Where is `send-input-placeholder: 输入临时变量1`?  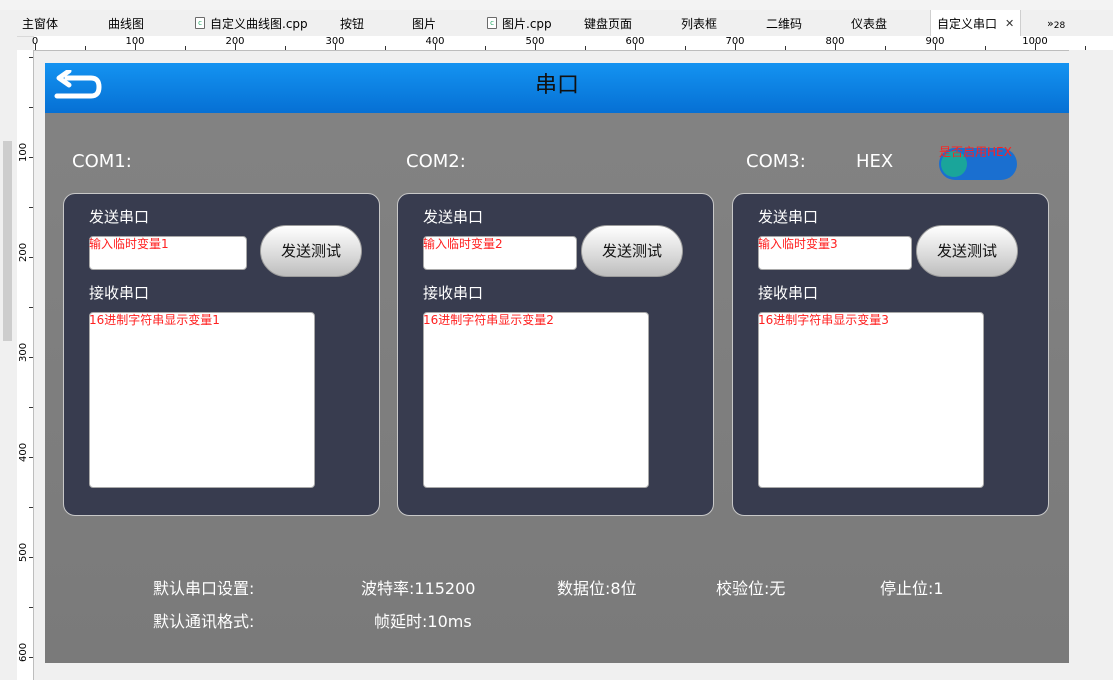 send-input-placeholder: 输入临时变量1 is located at coordinates (129, 244).